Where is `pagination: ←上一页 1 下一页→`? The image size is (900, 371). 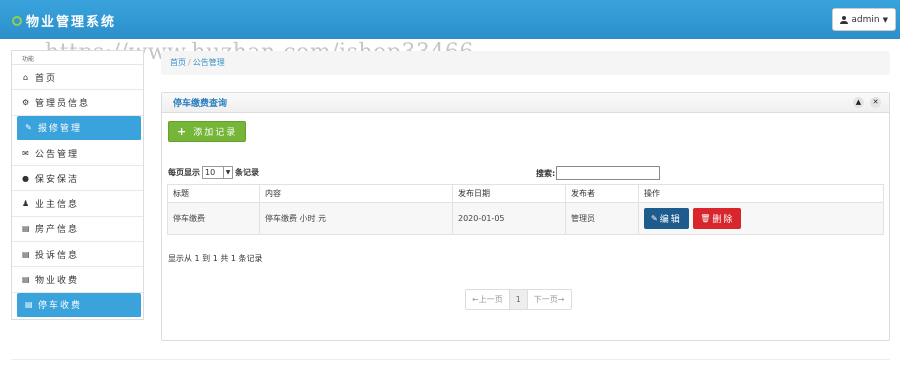 pagination: ←上一页 1 下一页→ is located at coordinates (518, 299).